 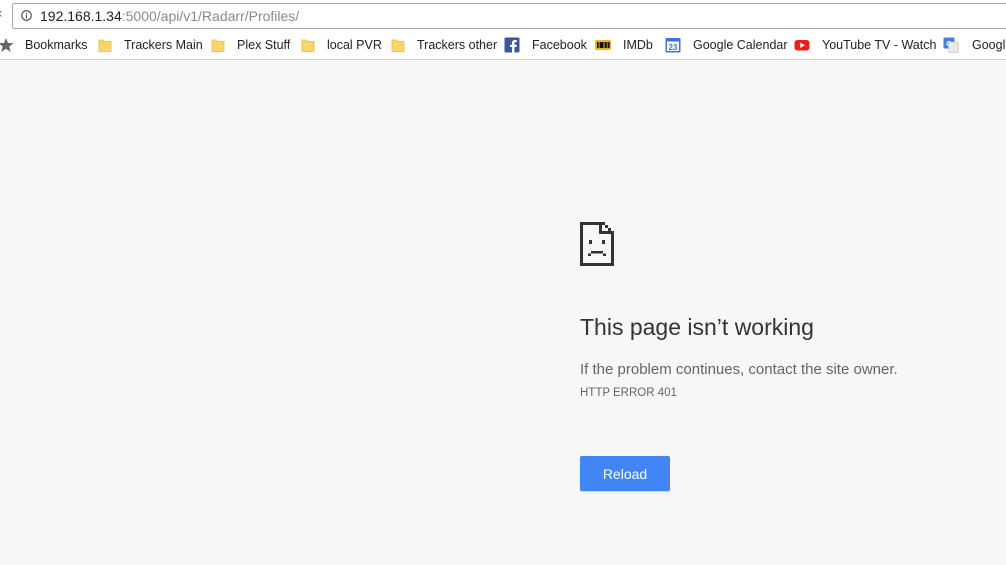 What do you see at coordinates (163, 45) in the screenshot?
I see `bookmark-label: Trackers Main` at bounding box center [163, 45].